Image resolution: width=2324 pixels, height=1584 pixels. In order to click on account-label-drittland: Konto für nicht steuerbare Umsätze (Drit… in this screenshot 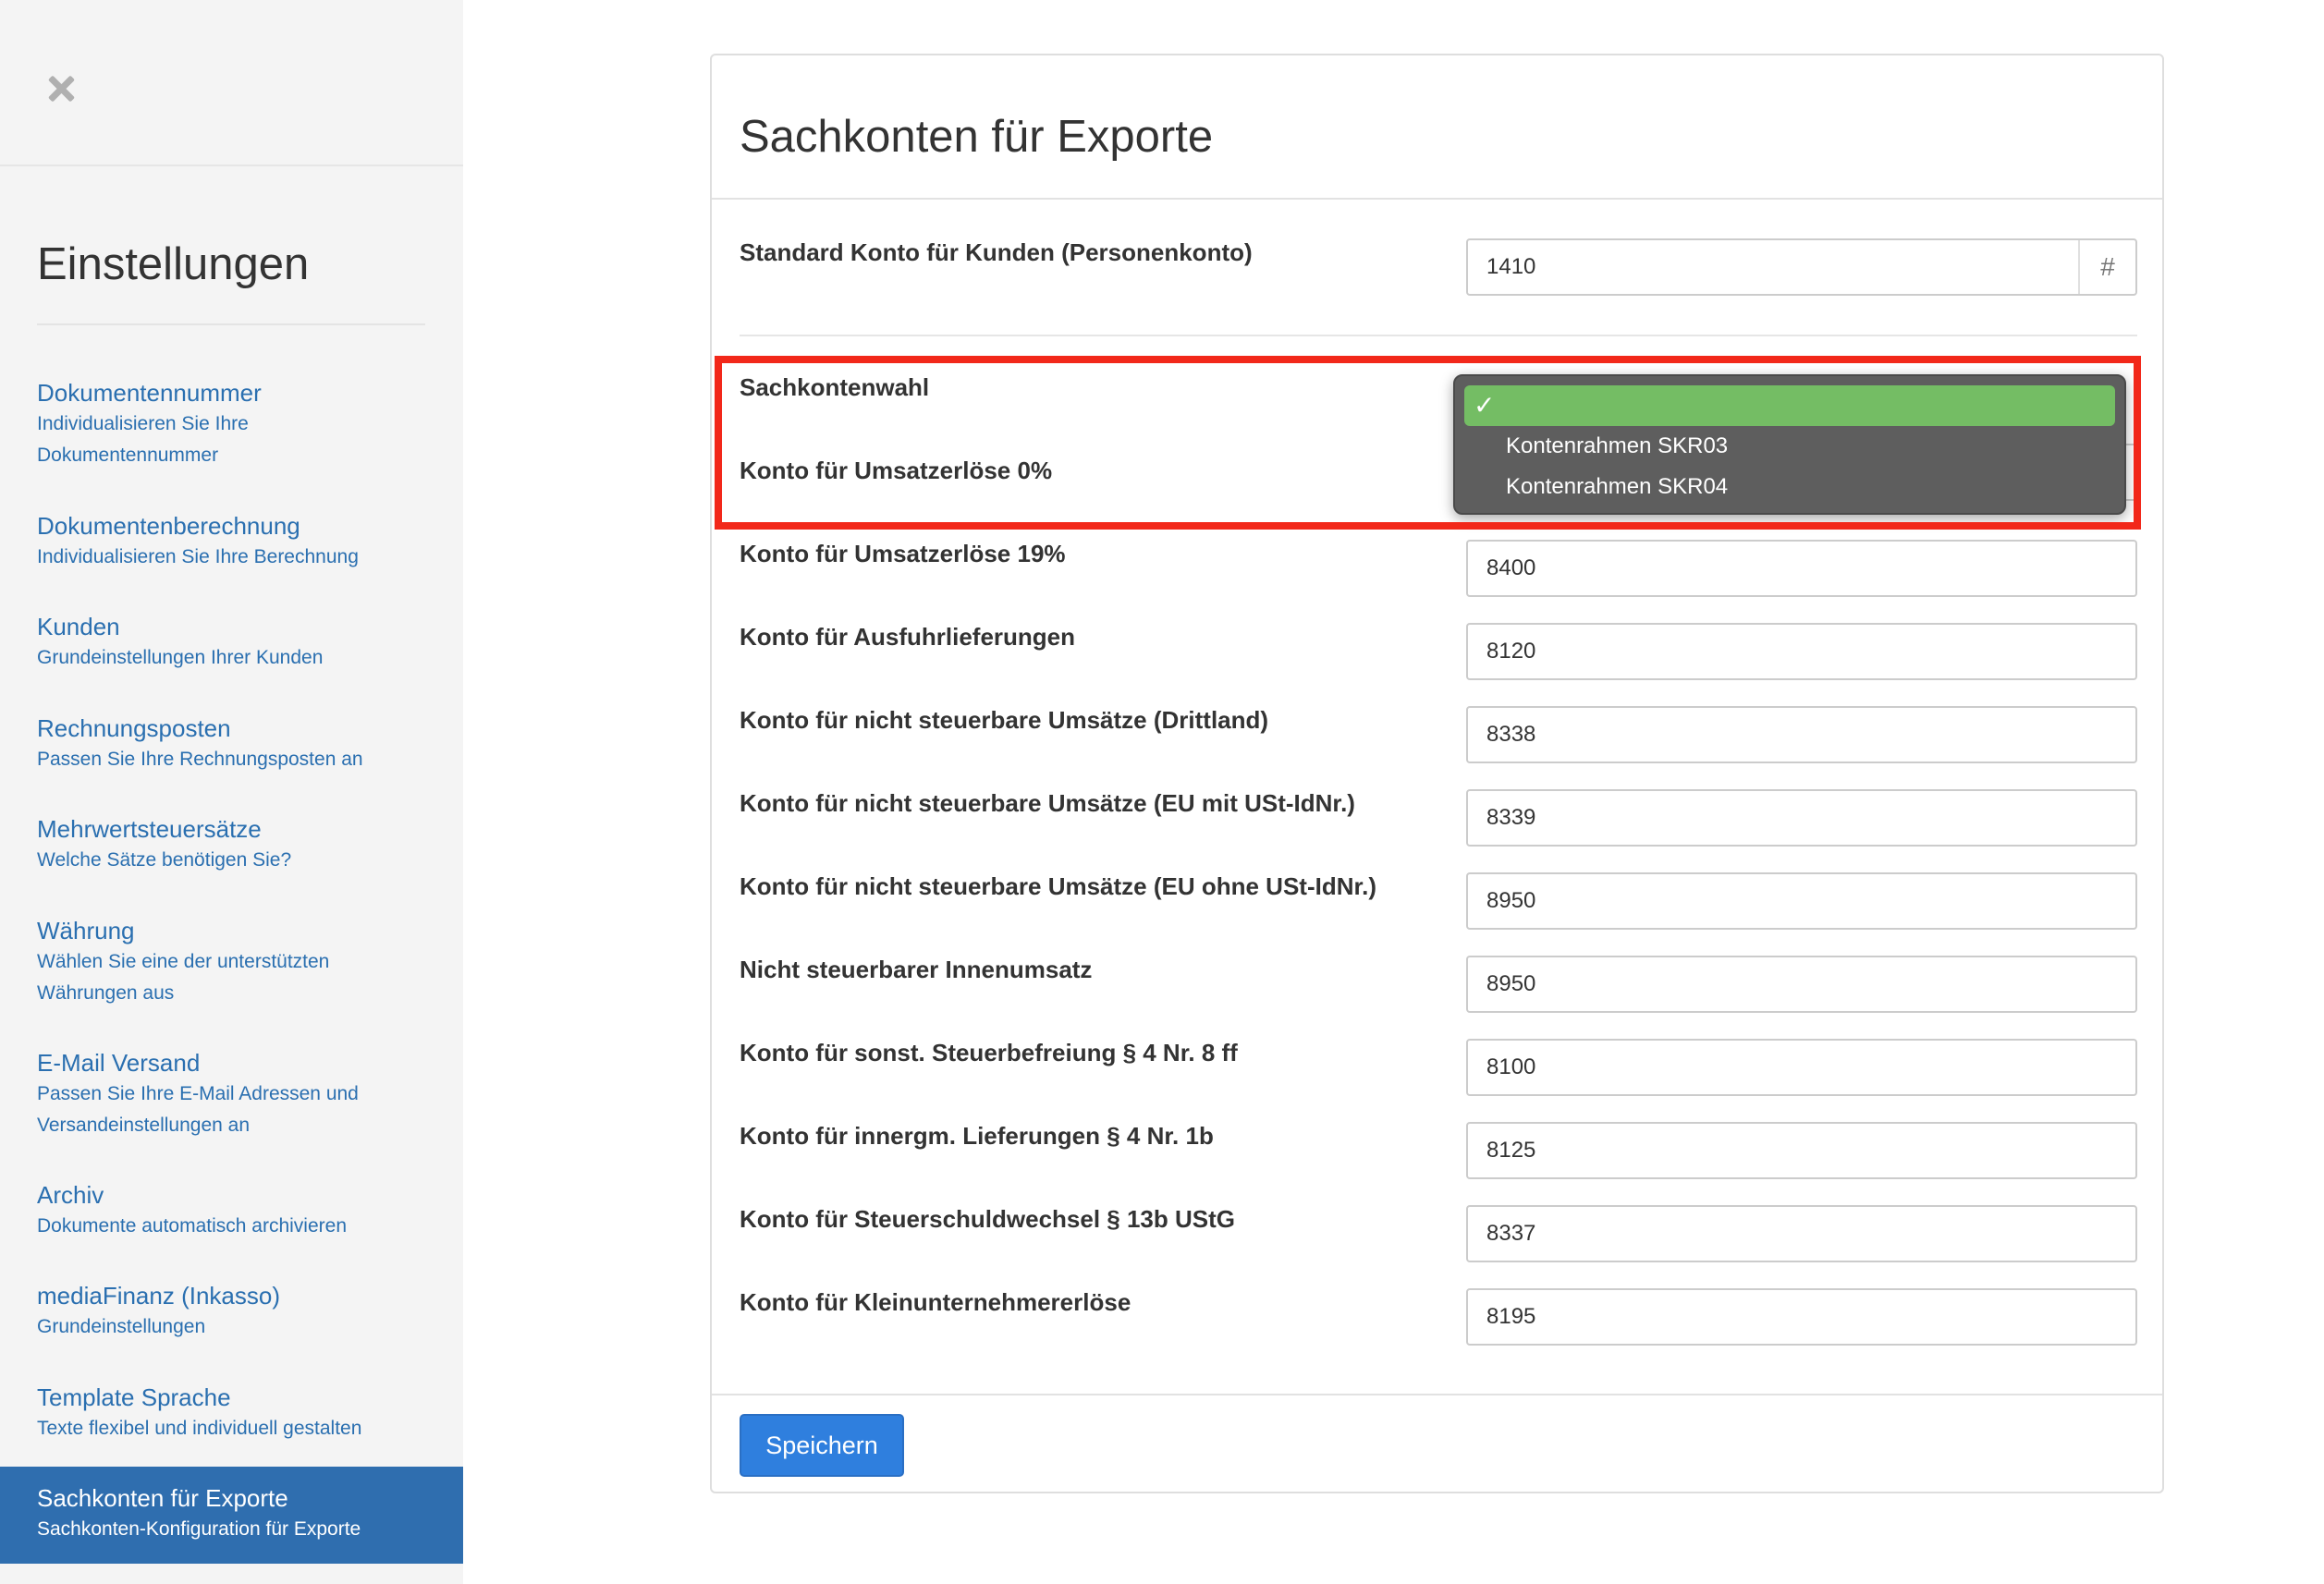, I will do `click(1004, 720)`.